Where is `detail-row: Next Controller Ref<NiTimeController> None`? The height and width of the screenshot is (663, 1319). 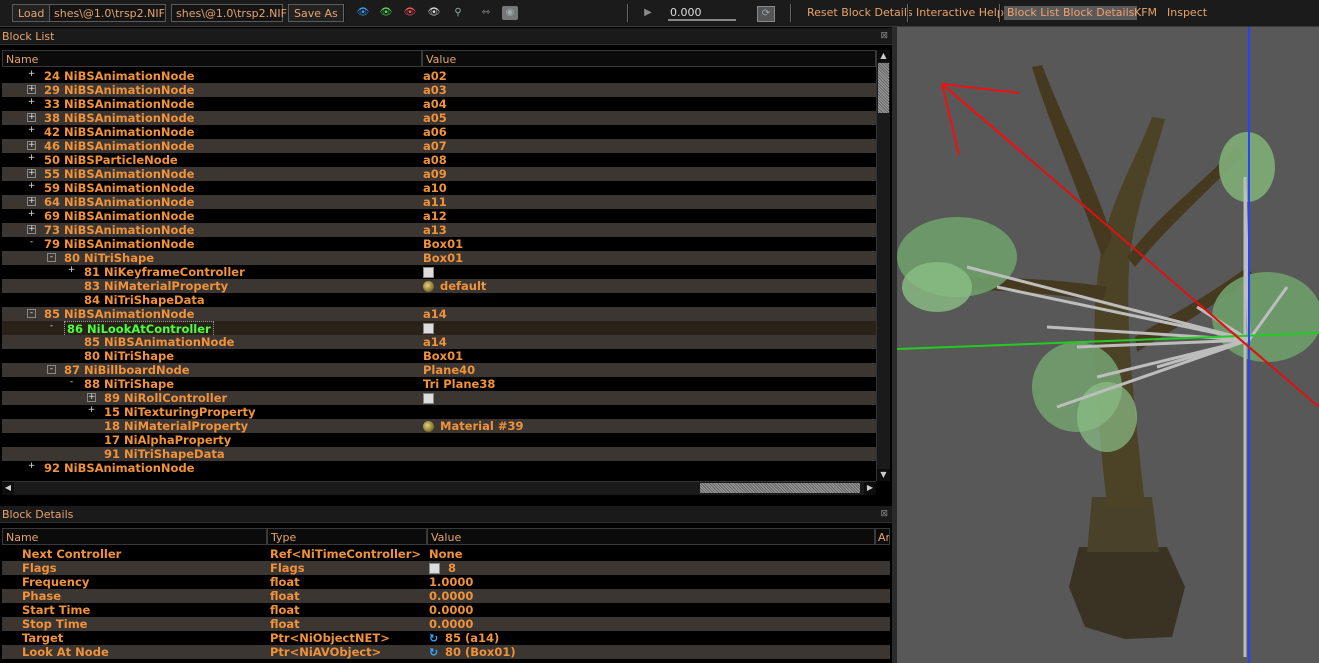
detail-row: Next Controller Ref<NiTimeController> None is located at coordinates (446, 554).